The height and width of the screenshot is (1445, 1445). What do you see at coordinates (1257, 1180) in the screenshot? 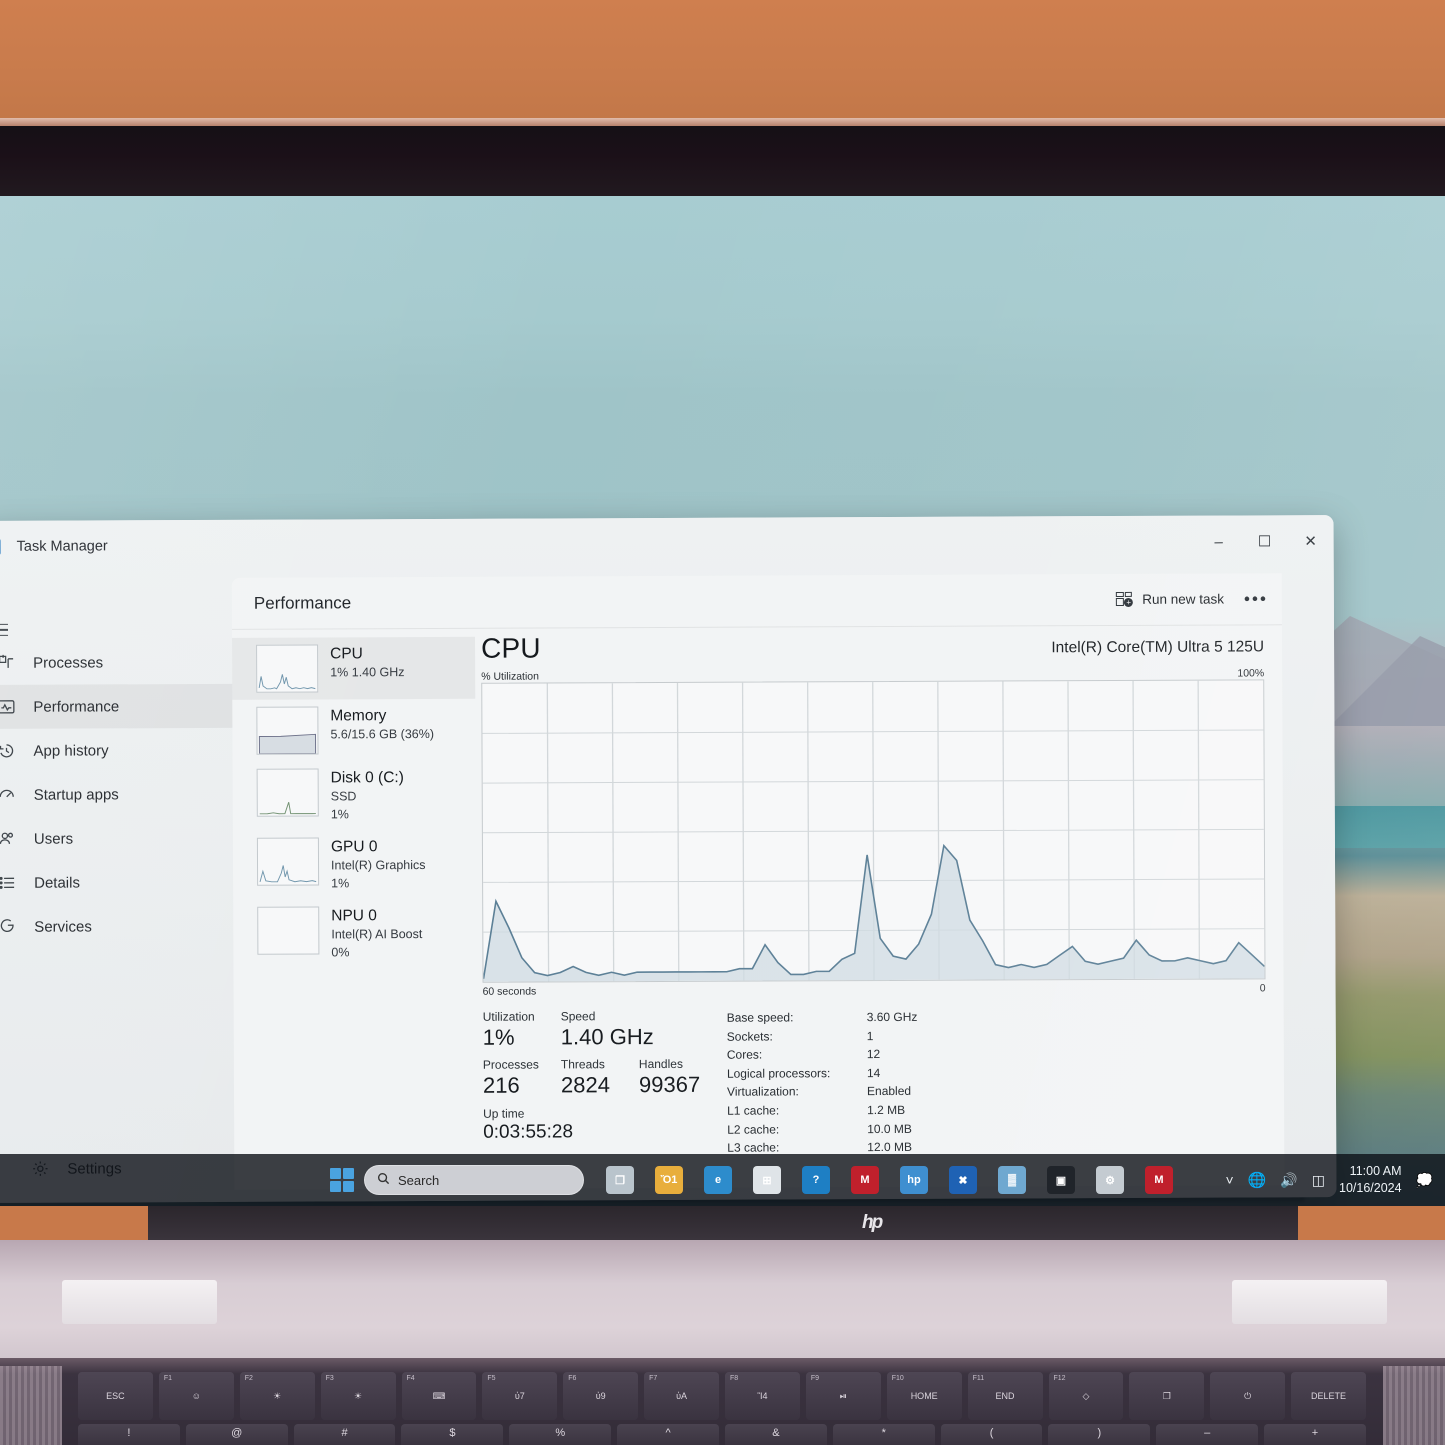
I see `network-icon: 🌐` at bounding box center [1257, 1180].